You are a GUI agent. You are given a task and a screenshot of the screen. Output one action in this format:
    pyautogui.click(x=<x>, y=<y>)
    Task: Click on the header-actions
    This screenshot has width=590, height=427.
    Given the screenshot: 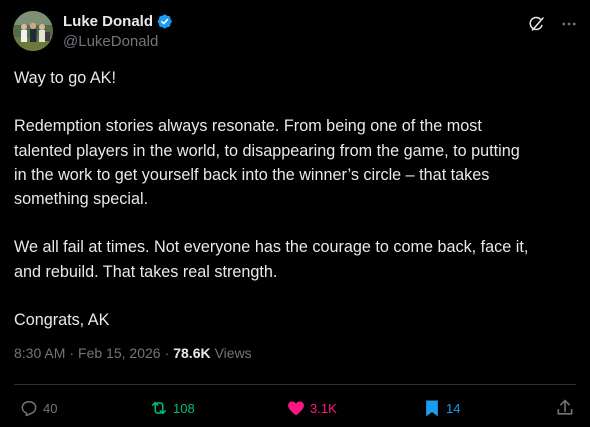 What is the action you would take?
    pyautogui.click(x=553, y=24)
    